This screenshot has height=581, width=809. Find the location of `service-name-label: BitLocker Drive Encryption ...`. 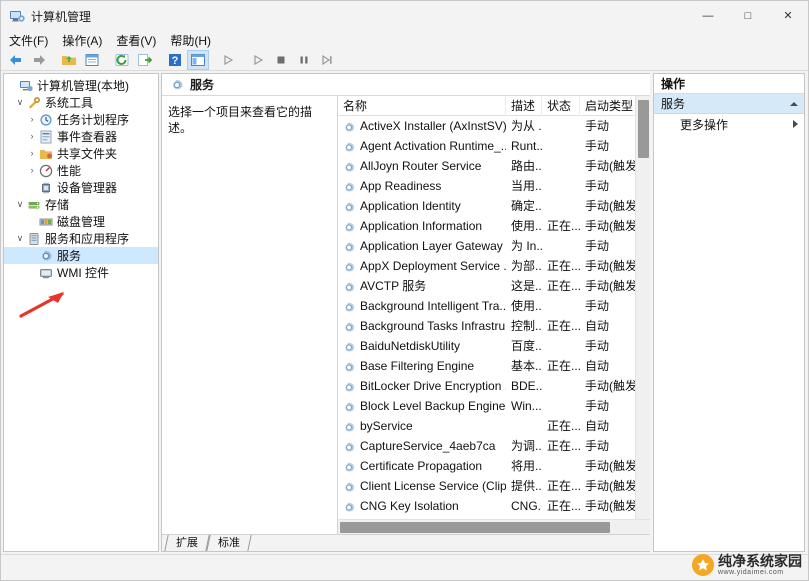

service-name-label: BitLocker Drive Encryption ... is located at coordinates (433, 386).